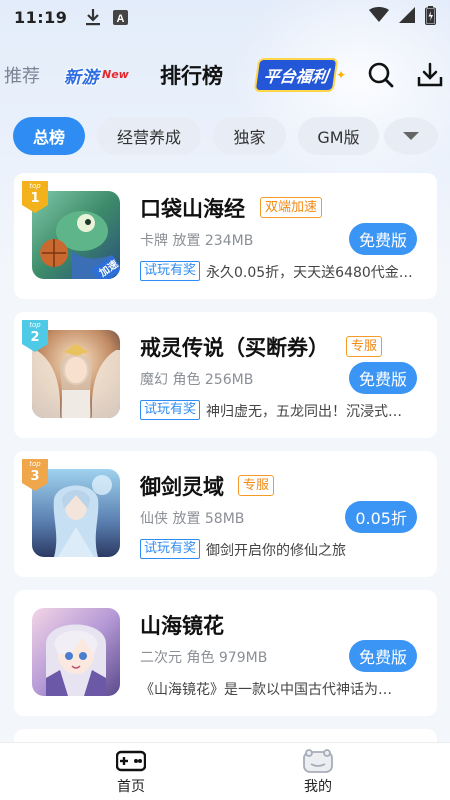  Describe the element at coordinates (234, 348) in the screenshot. I see `game-title: 戒灵传说（买断券）` at that location.